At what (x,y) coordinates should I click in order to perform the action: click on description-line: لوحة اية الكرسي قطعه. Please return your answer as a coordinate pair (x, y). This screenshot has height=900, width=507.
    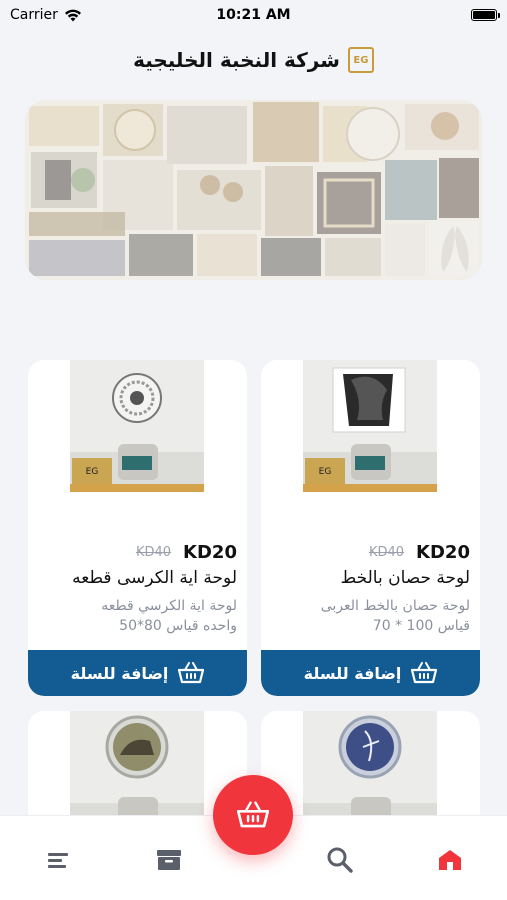
    Looking at the image, I should click on (169, 606).